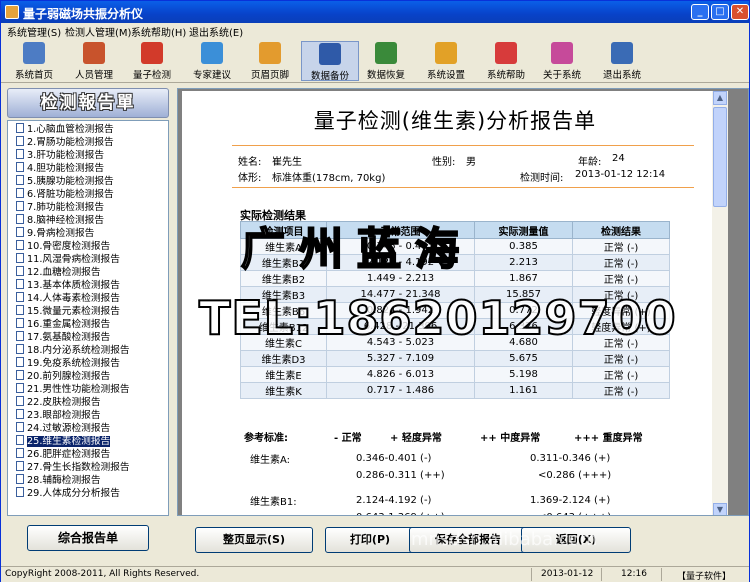 This screenshot has width=750, height=582. I want to click on list-item-label: 26.肥胖症检测报告, so click(69, 454).